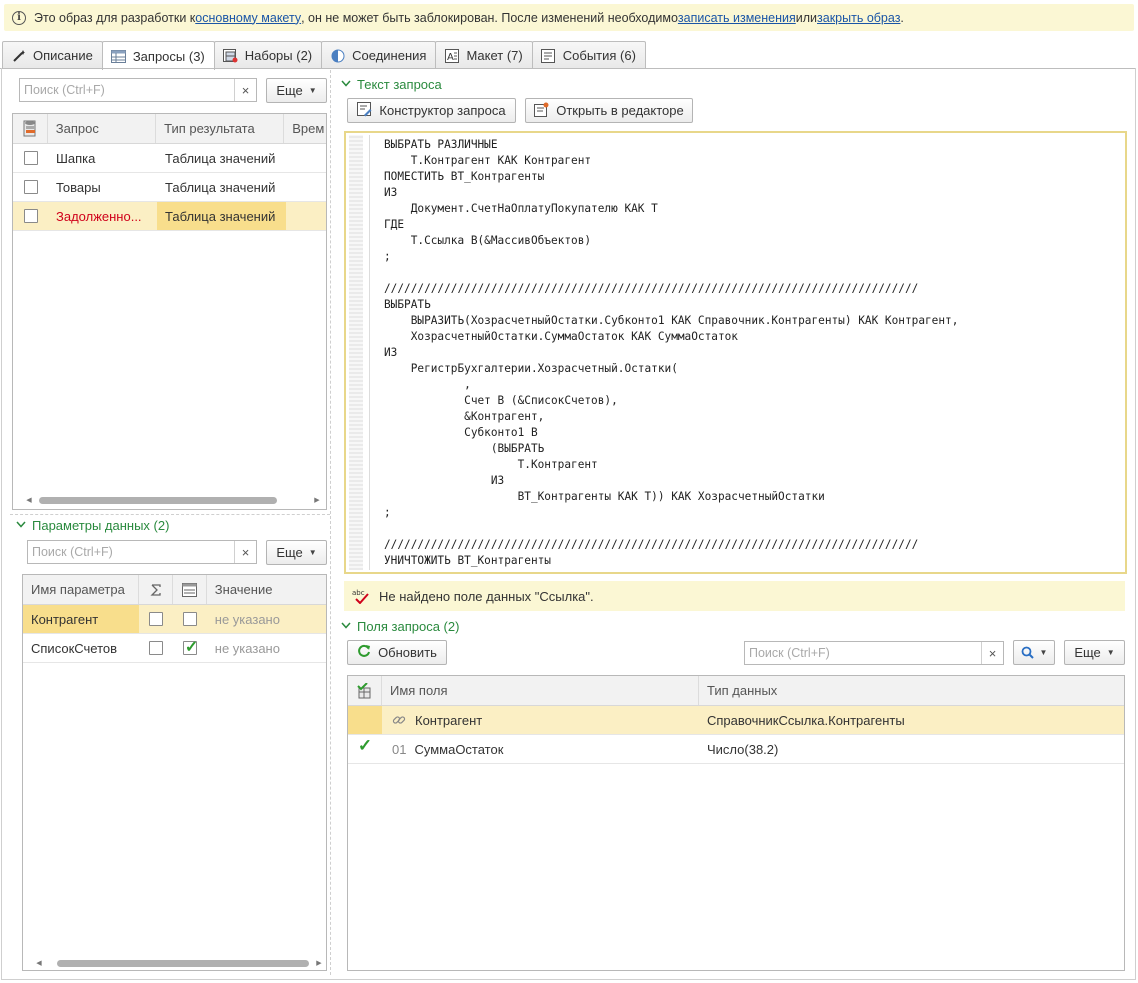 The height and width of the screenshot is (983, 1138). What do you see at coordinates (278, 55) in the screenshot?
I see `tab-label: Наборы (2)` at bounding box center [278, 55].